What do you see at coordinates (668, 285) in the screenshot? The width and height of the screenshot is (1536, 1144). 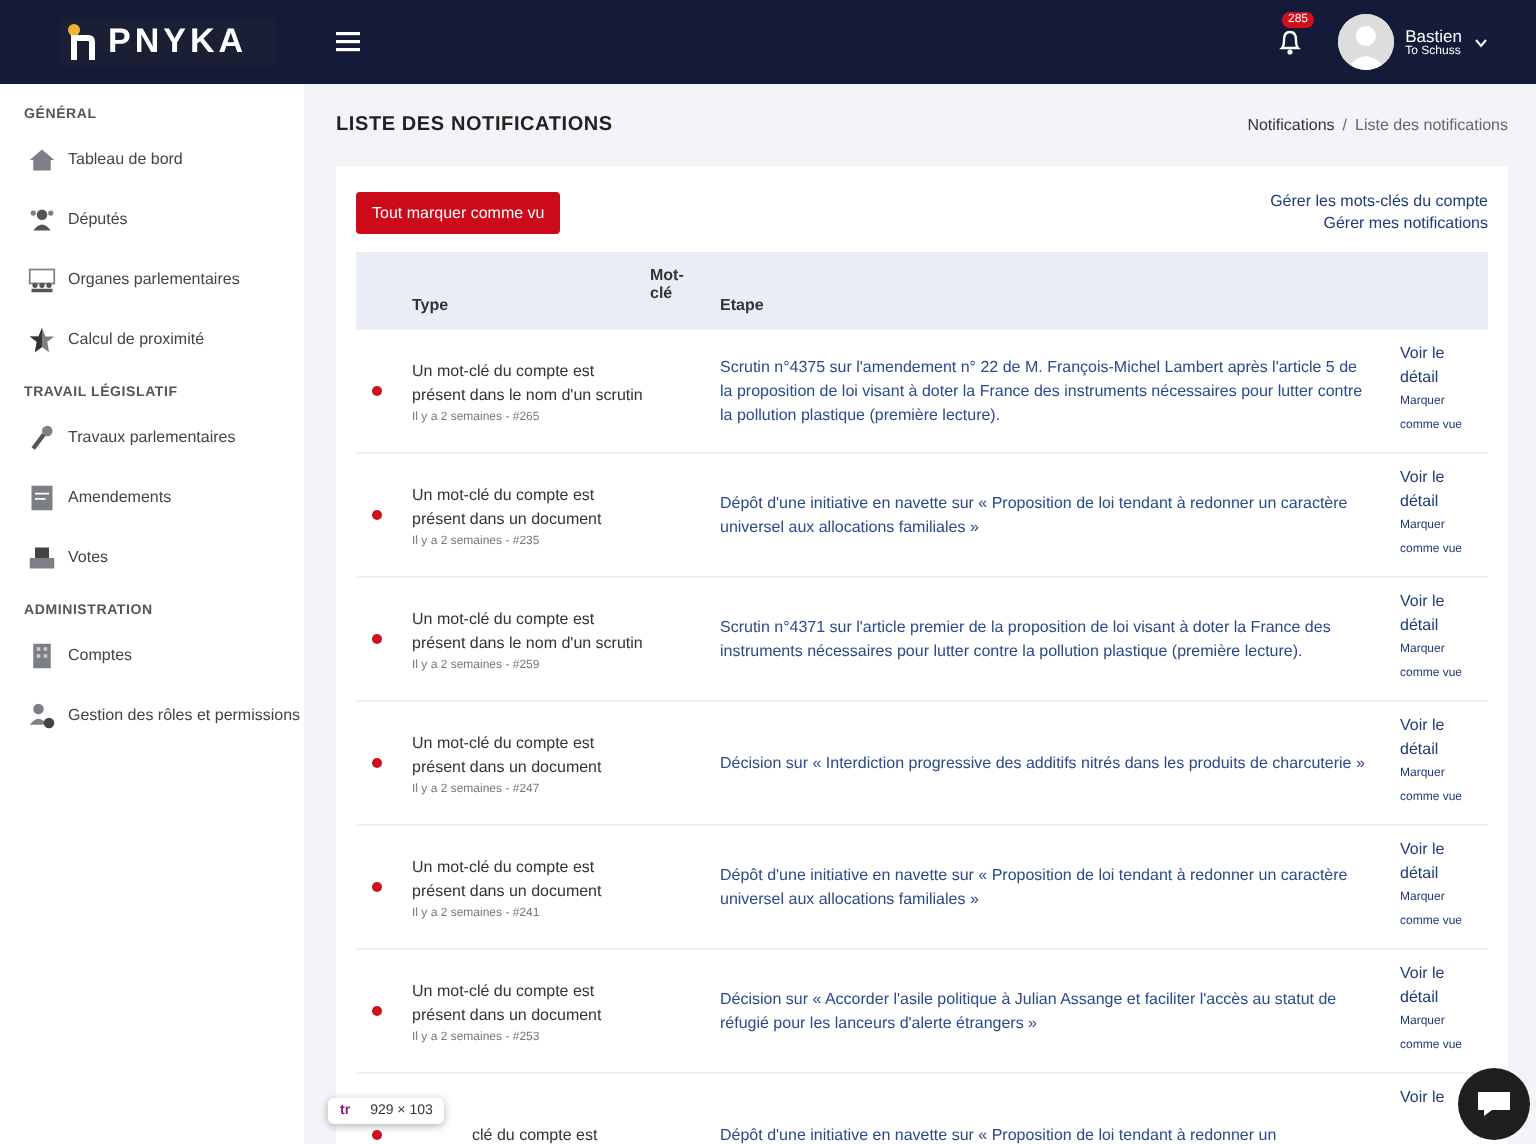 I see `column-header: Mot-clé` at bounding box center [668, 285].